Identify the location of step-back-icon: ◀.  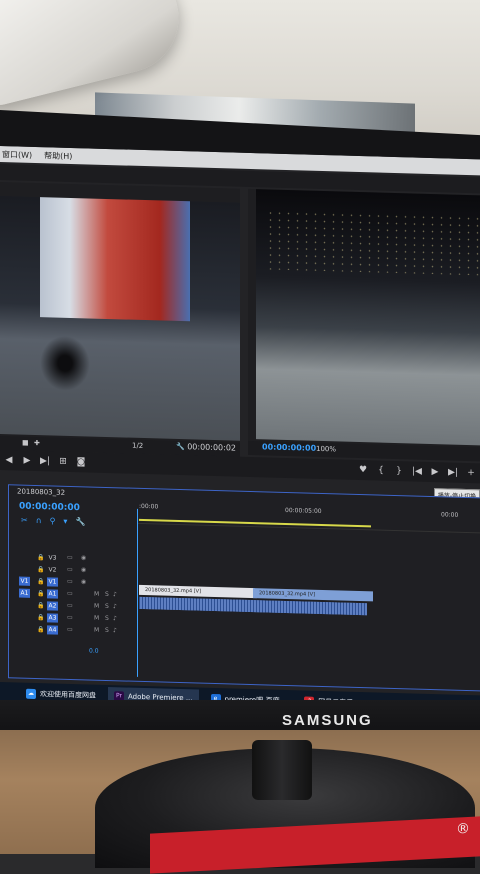
(9, 460).